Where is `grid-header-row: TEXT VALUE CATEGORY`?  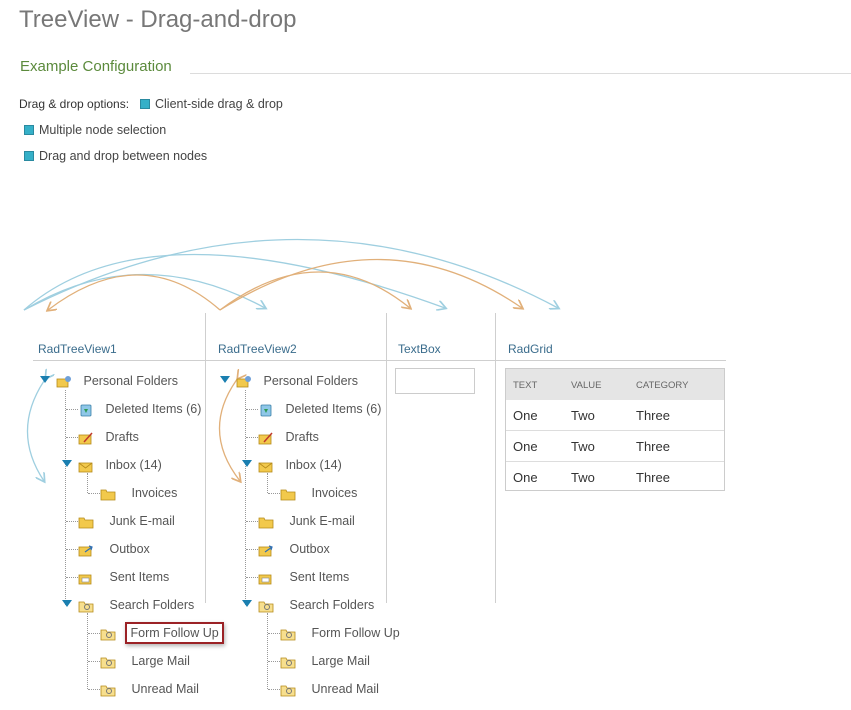 grid-header-row: TEXT VALUE CATEGORY is located at coordinates (615, 384).